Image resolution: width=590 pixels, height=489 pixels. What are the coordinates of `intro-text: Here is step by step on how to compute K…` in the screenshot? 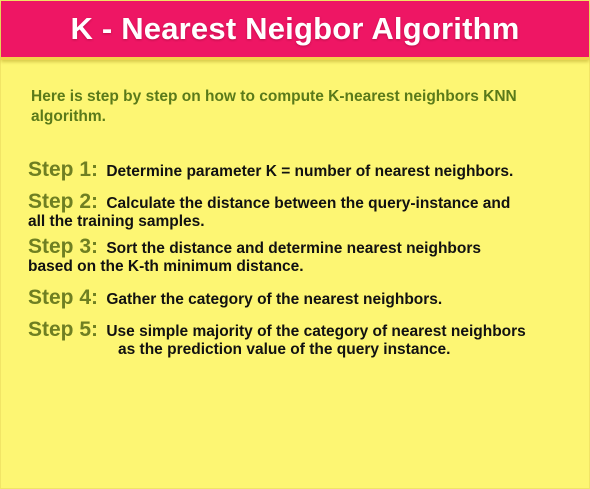 It's located at (274, 106).